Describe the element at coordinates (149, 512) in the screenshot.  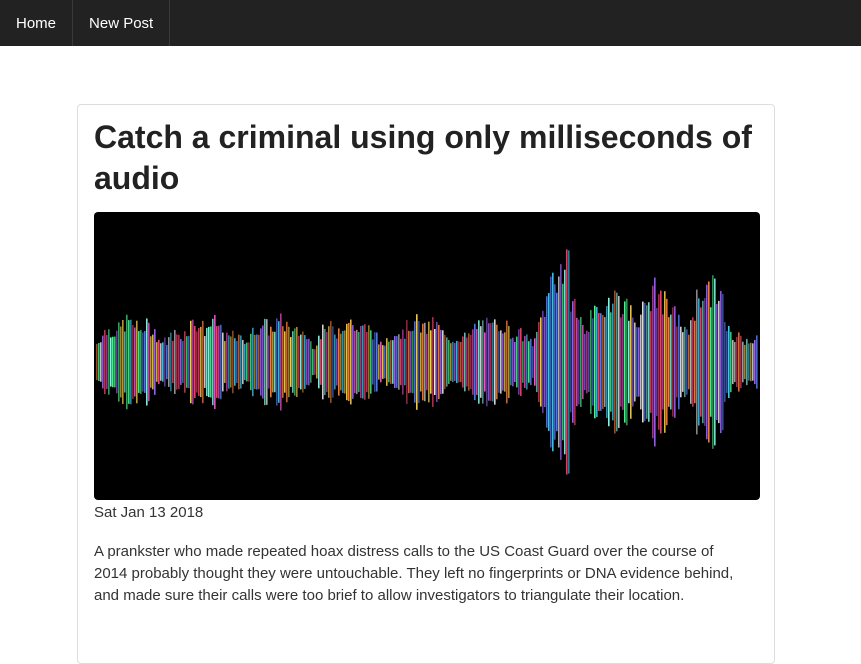
I see `post-date: Sat Jan 13 2018` at that location.